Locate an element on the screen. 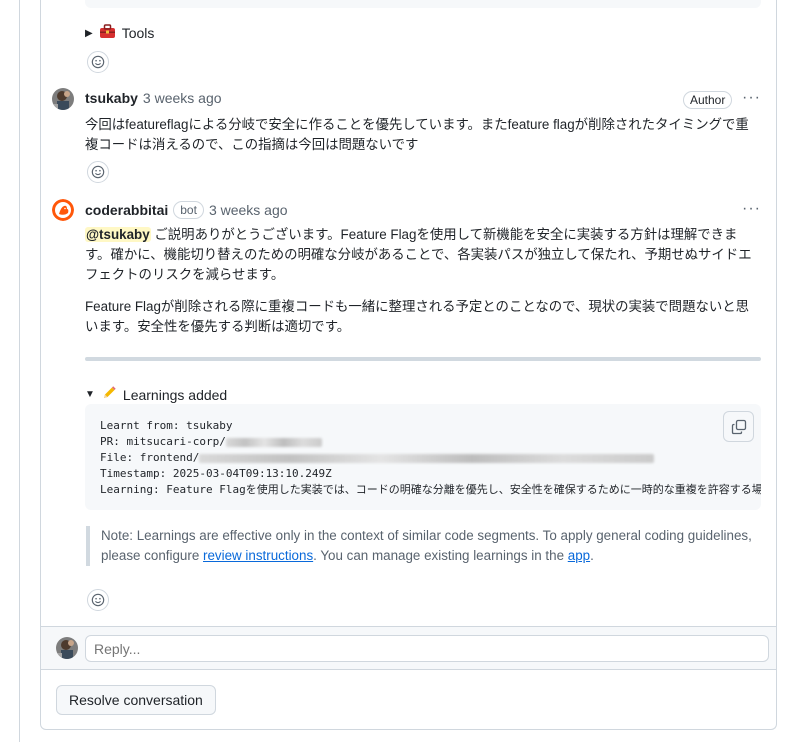 The width and height of the screenshot is (800, 742). pencil-icon is located at coordinates (109, 394).